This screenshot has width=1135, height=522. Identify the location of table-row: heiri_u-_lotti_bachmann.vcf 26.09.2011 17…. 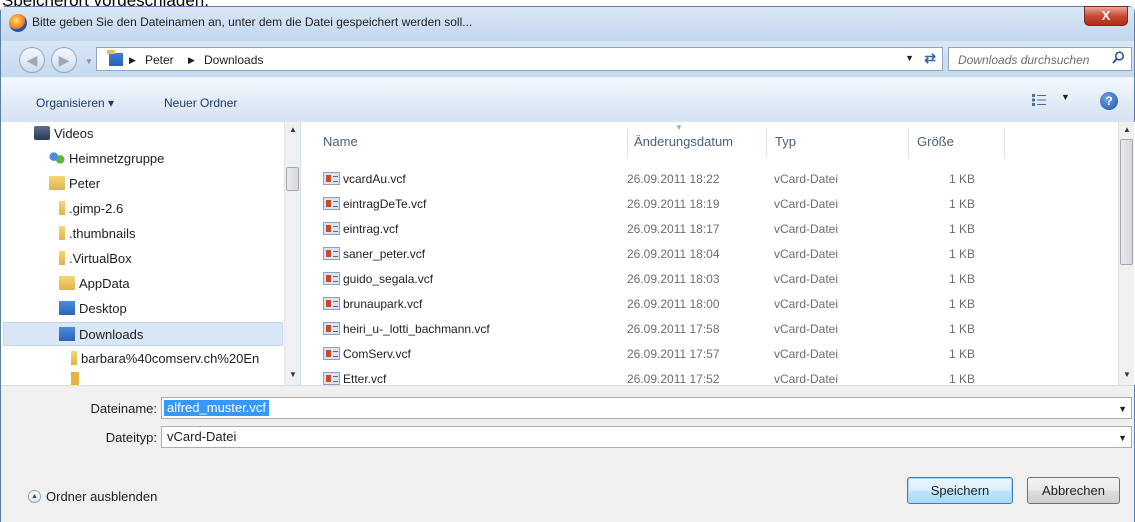
(663, 329).